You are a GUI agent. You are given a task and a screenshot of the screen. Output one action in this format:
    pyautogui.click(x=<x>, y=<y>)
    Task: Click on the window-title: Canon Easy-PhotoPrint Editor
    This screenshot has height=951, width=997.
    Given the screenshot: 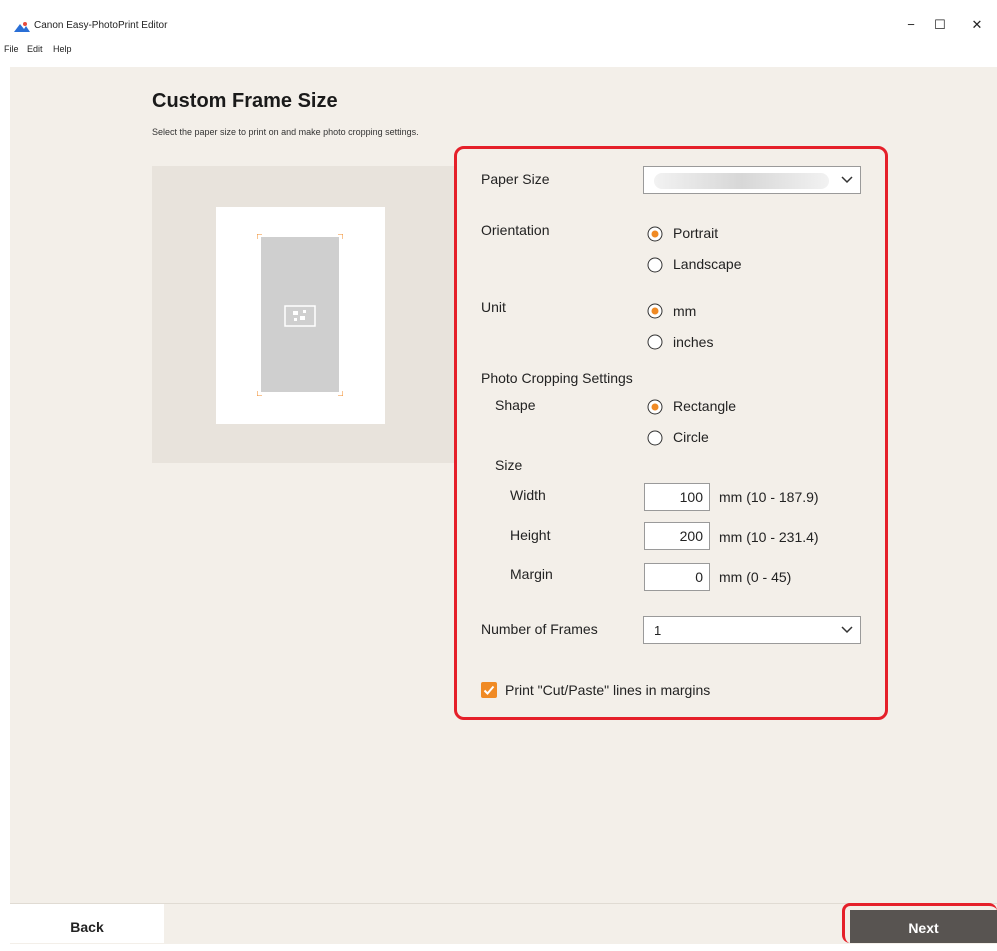 What is the action you would take?
    pyautogui.click(x=101, y=25)
    